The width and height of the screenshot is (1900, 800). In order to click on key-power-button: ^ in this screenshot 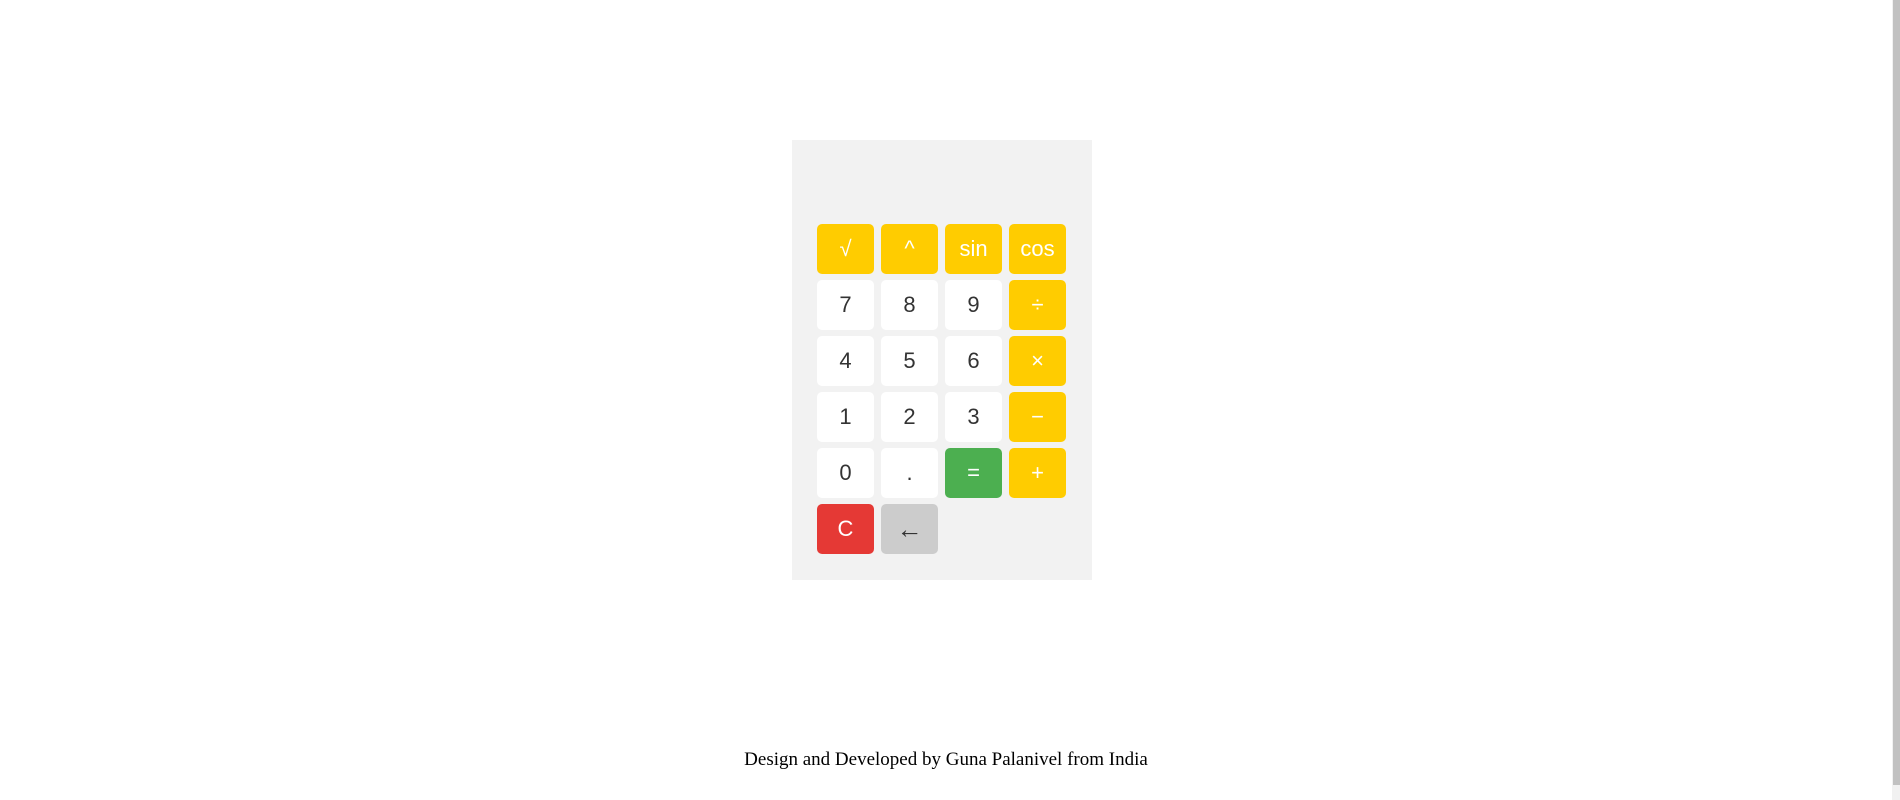, I will do `click(909, 249)`.